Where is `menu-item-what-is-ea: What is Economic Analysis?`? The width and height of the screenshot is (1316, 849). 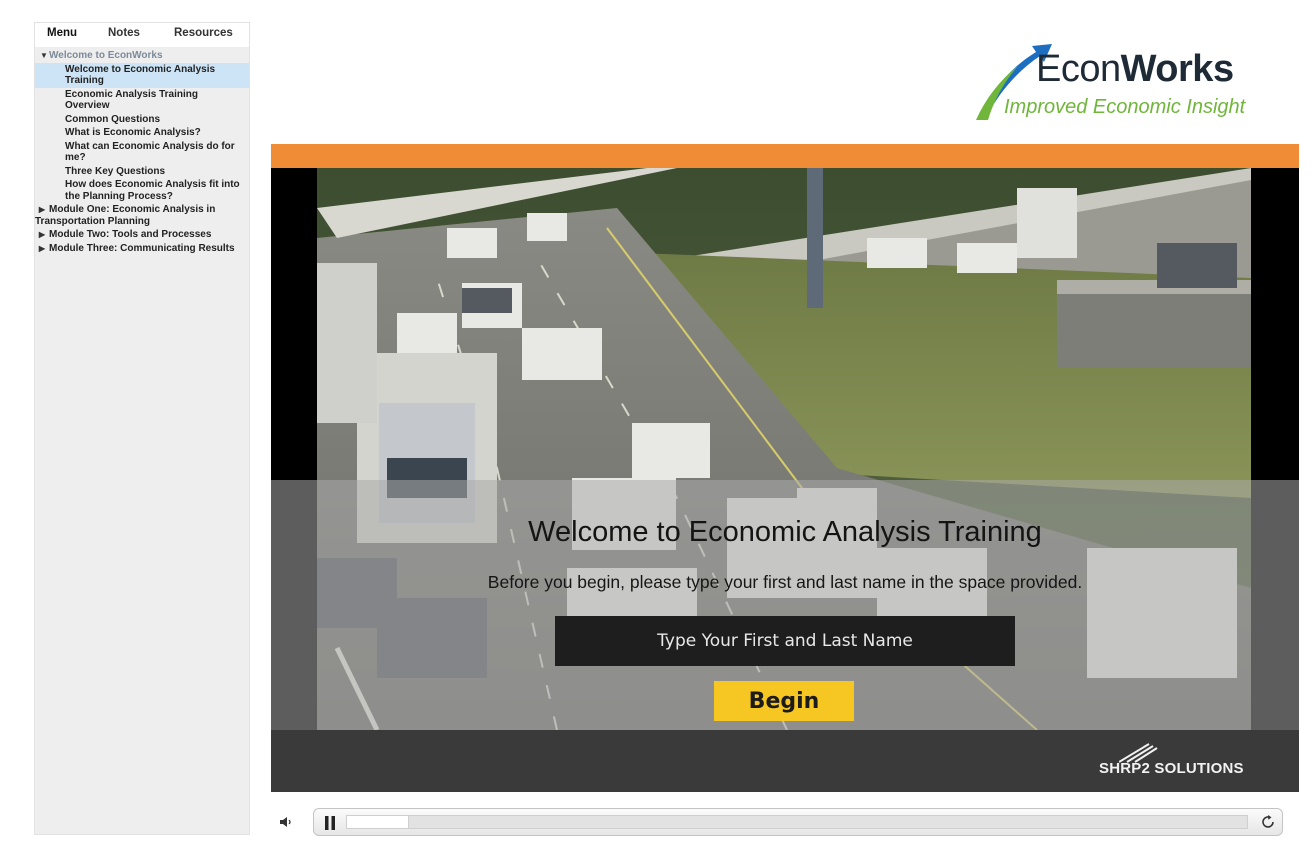
menu-item-what-is-ea: What is Economic Analysis? is located at coordinates (142, 133).